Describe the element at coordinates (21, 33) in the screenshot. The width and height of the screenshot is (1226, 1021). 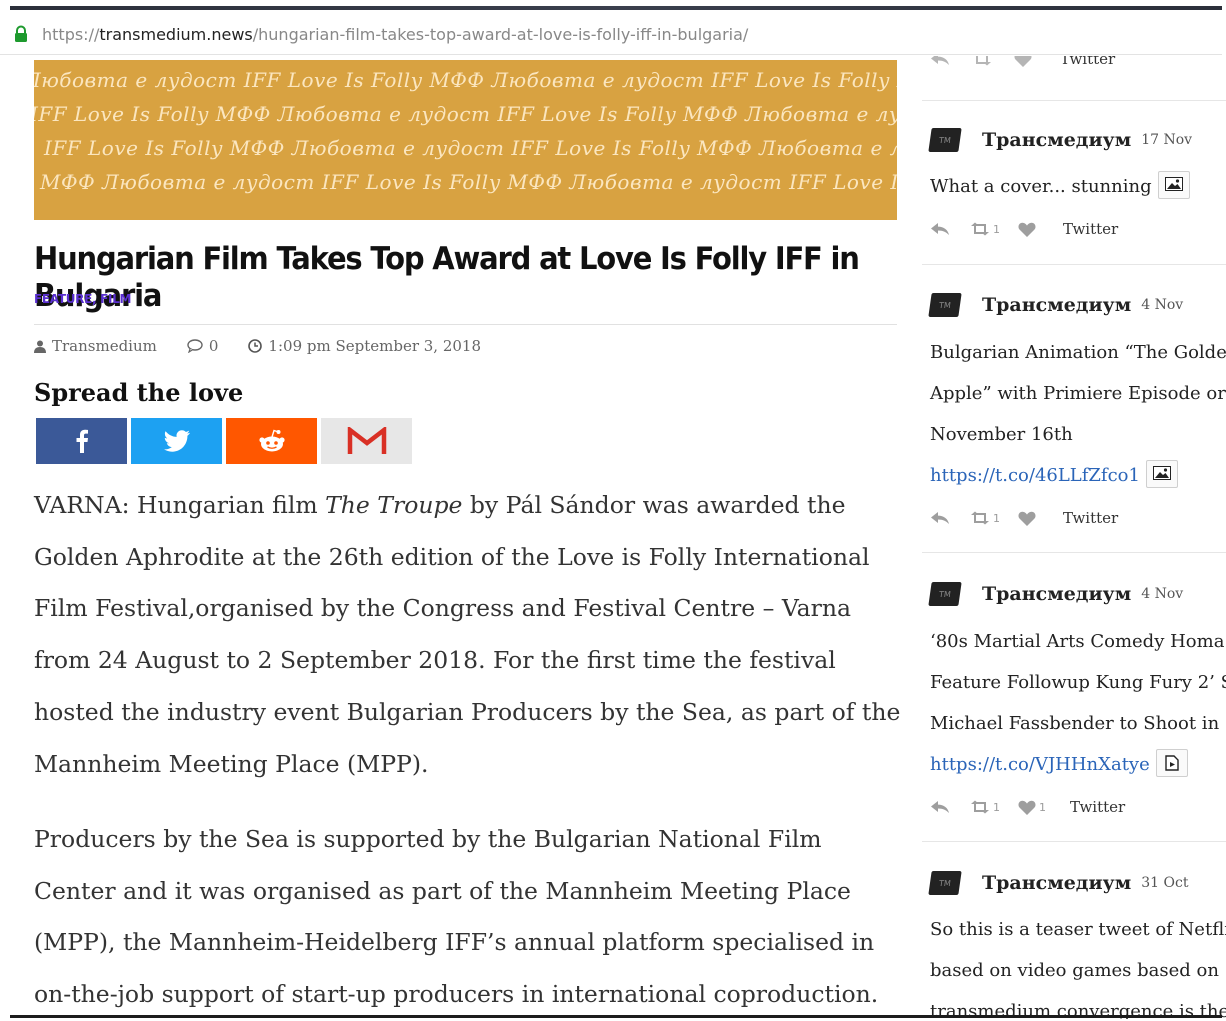
I see `lock-icon` at that location.